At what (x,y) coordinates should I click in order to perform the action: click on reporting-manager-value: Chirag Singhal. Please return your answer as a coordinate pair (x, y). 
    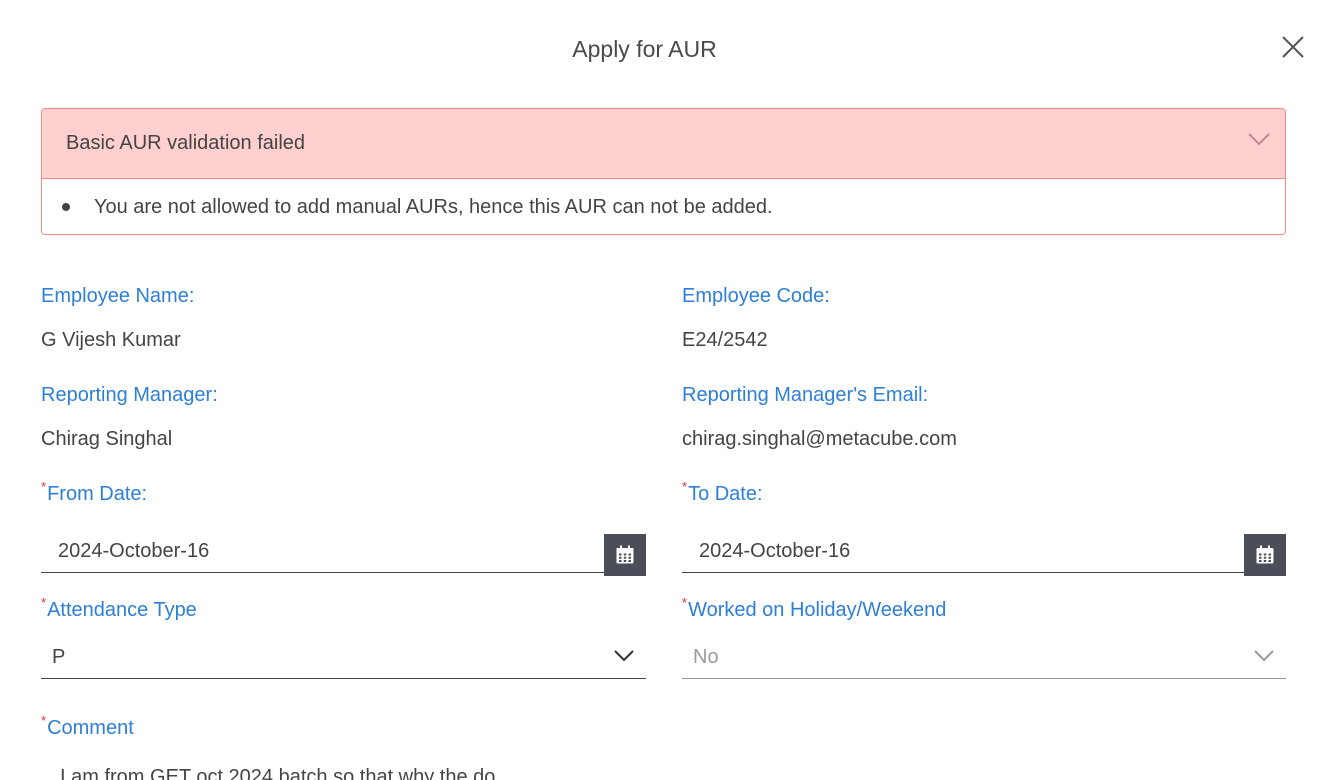
    Looking at the image, I should click on (107, 439).